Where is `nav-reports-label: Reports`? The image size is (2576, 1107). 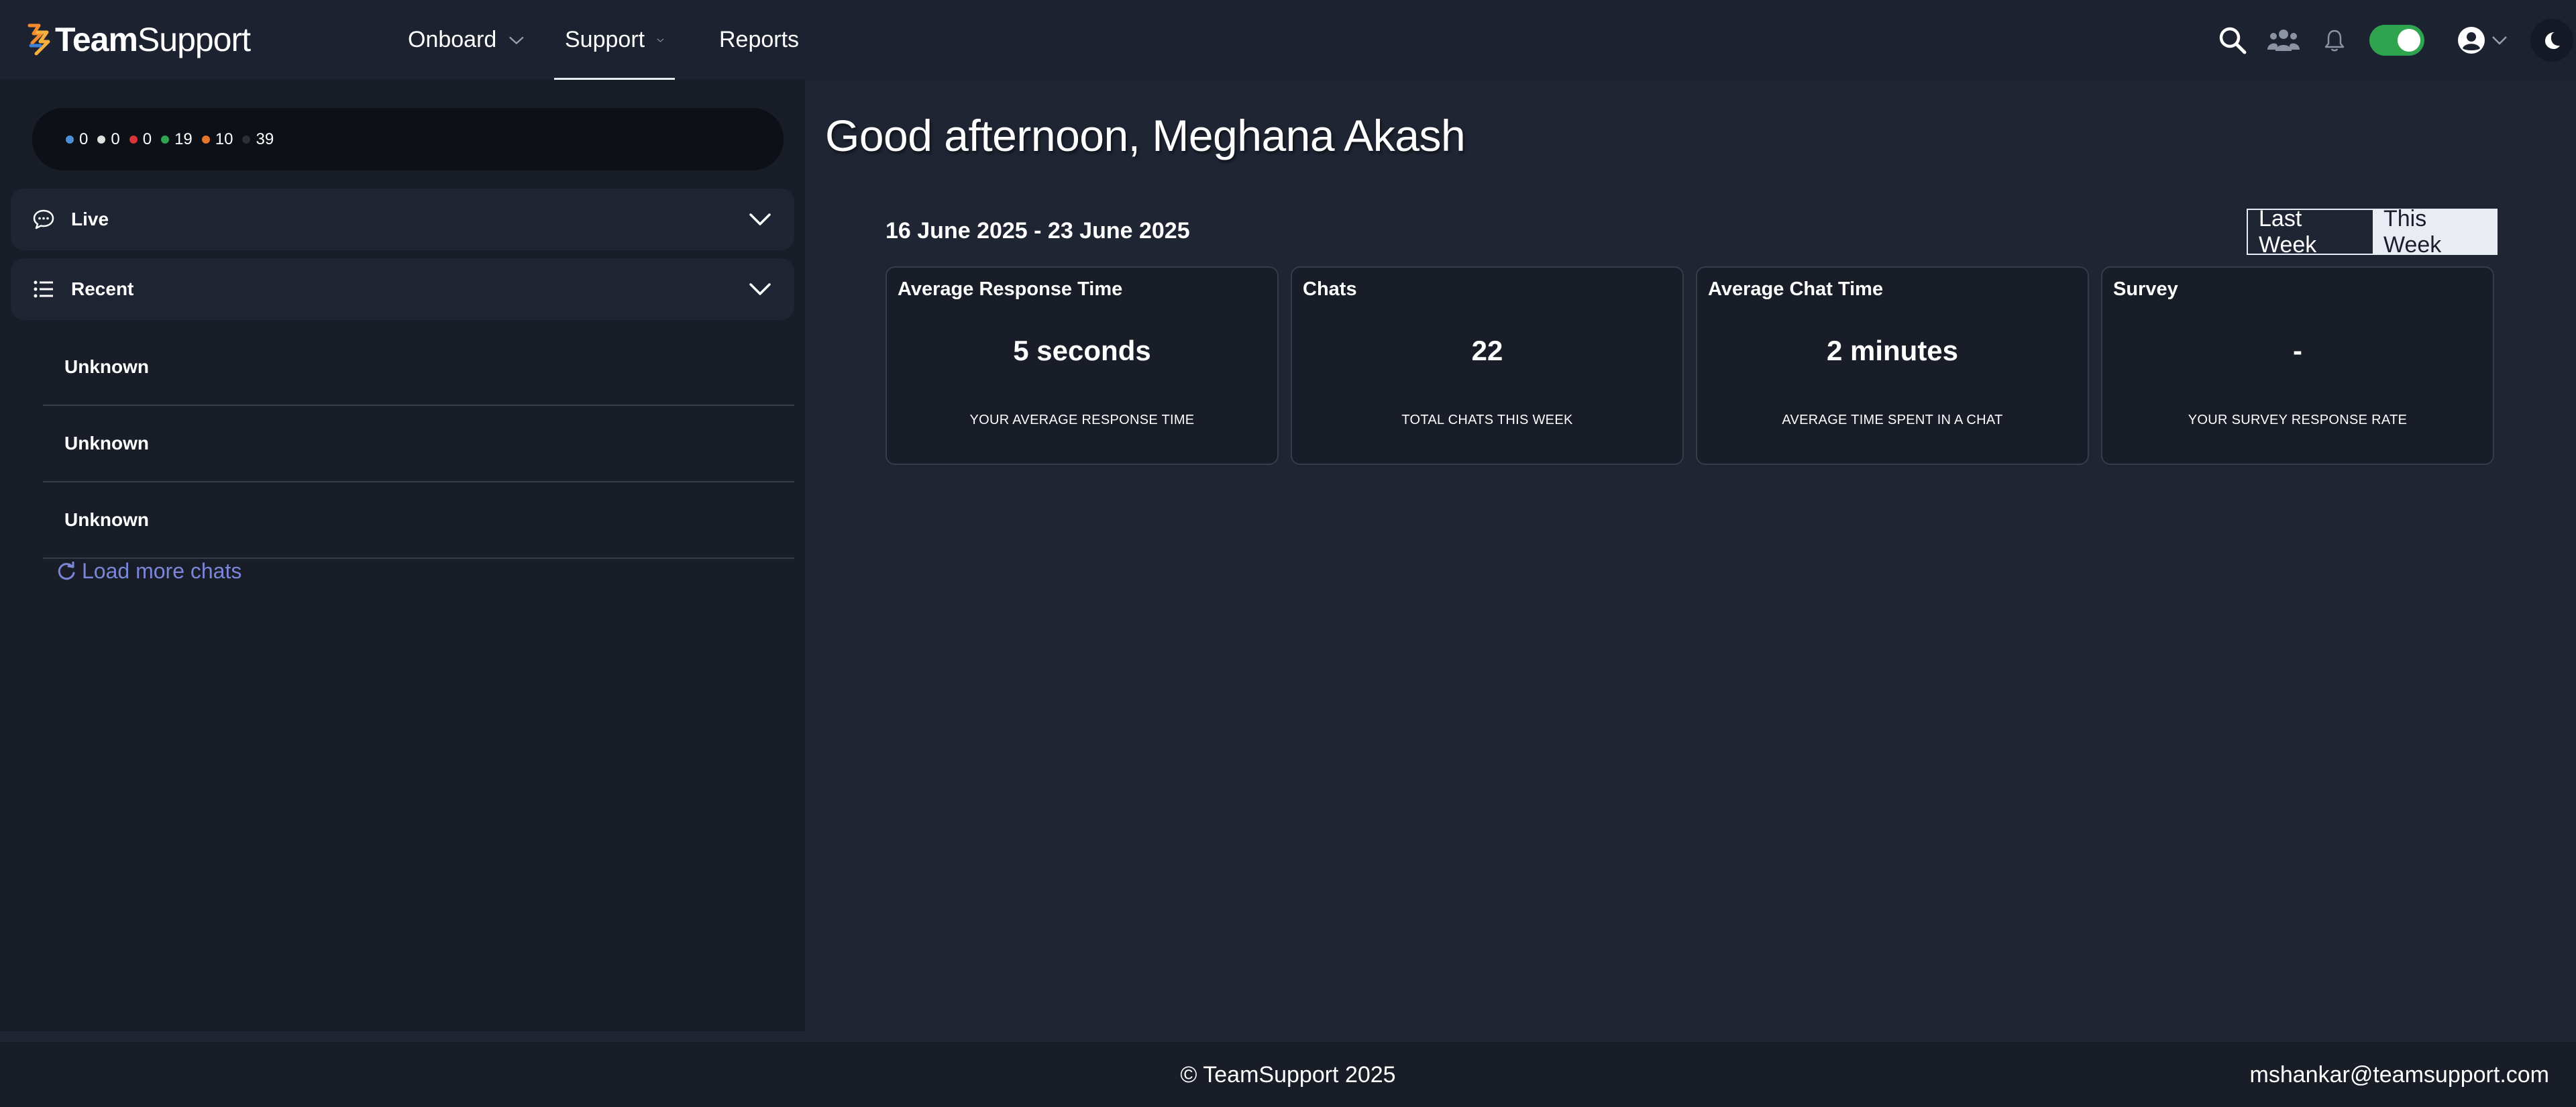 nav-reports-label: Reports is located at coordinates (759, 39).